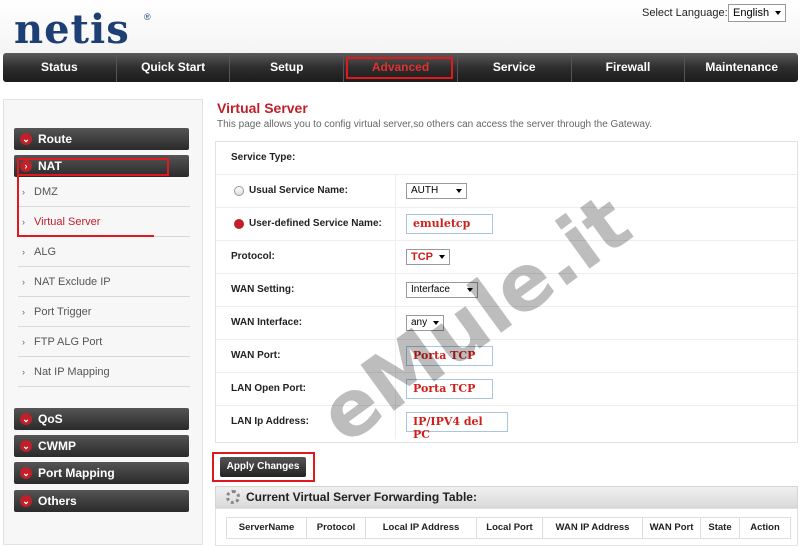  I want to click on annotation-highlight-nat, so click(93, 167).